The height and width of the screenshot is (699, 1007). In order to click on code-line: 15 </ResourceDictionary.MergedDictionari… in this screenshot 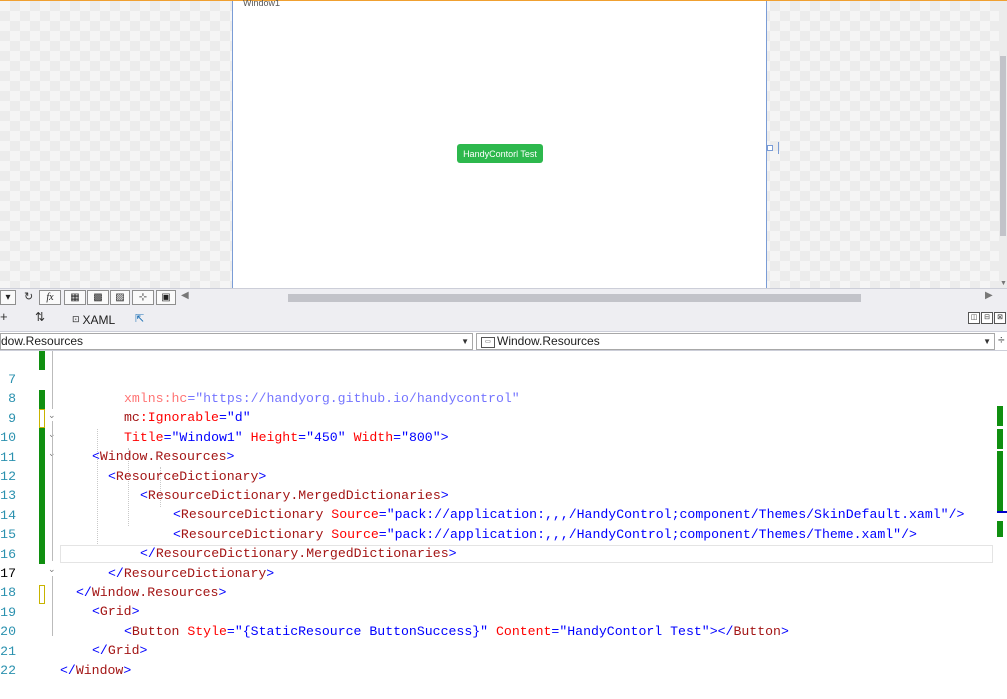, I will do `click(228, 544)`.